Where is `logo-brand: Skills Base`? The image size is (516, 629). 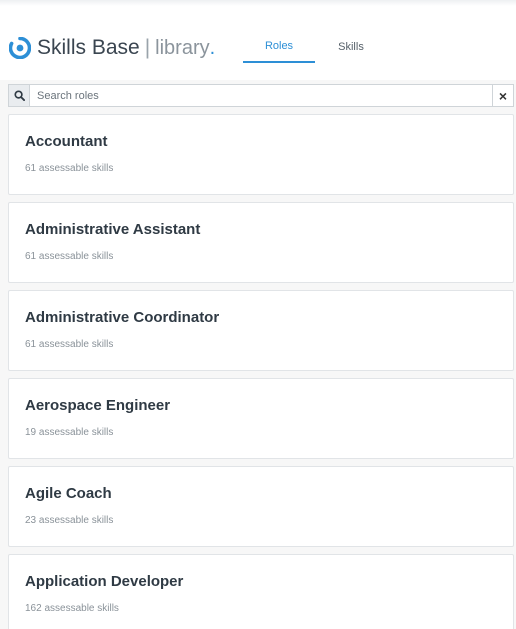
logo-brand: Skills Base is located at coordinates (88, 47).